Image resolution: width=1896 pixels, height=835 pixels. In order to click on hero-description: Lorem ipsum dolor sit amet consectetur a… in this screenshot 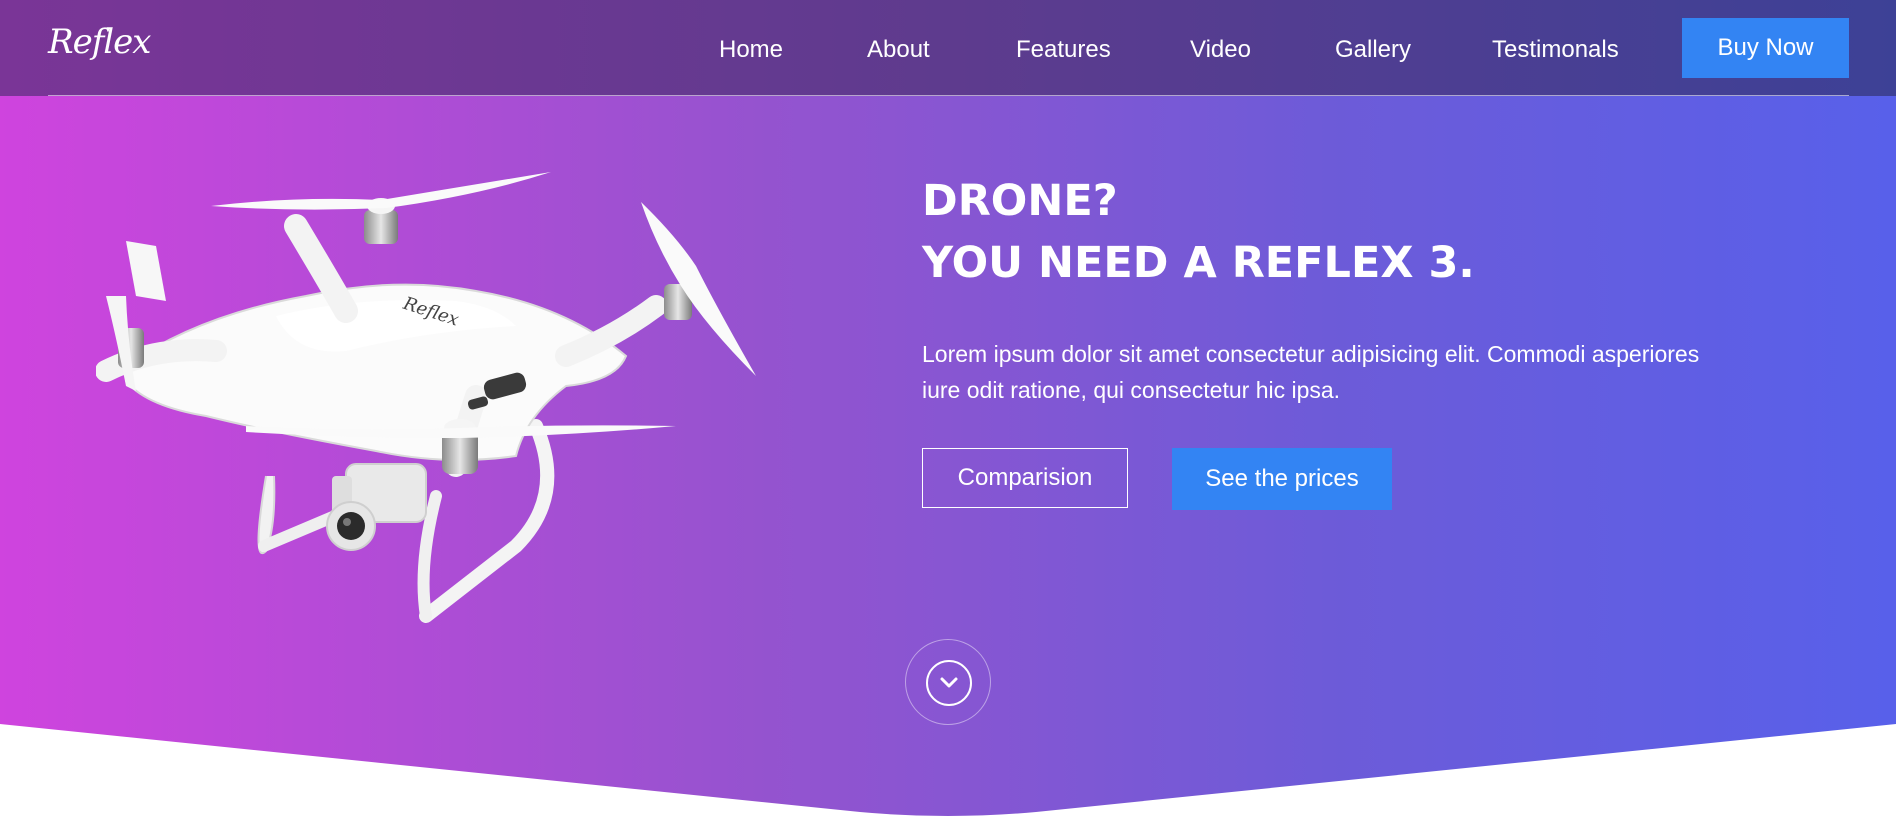, I will do `click(1311, 372)`.